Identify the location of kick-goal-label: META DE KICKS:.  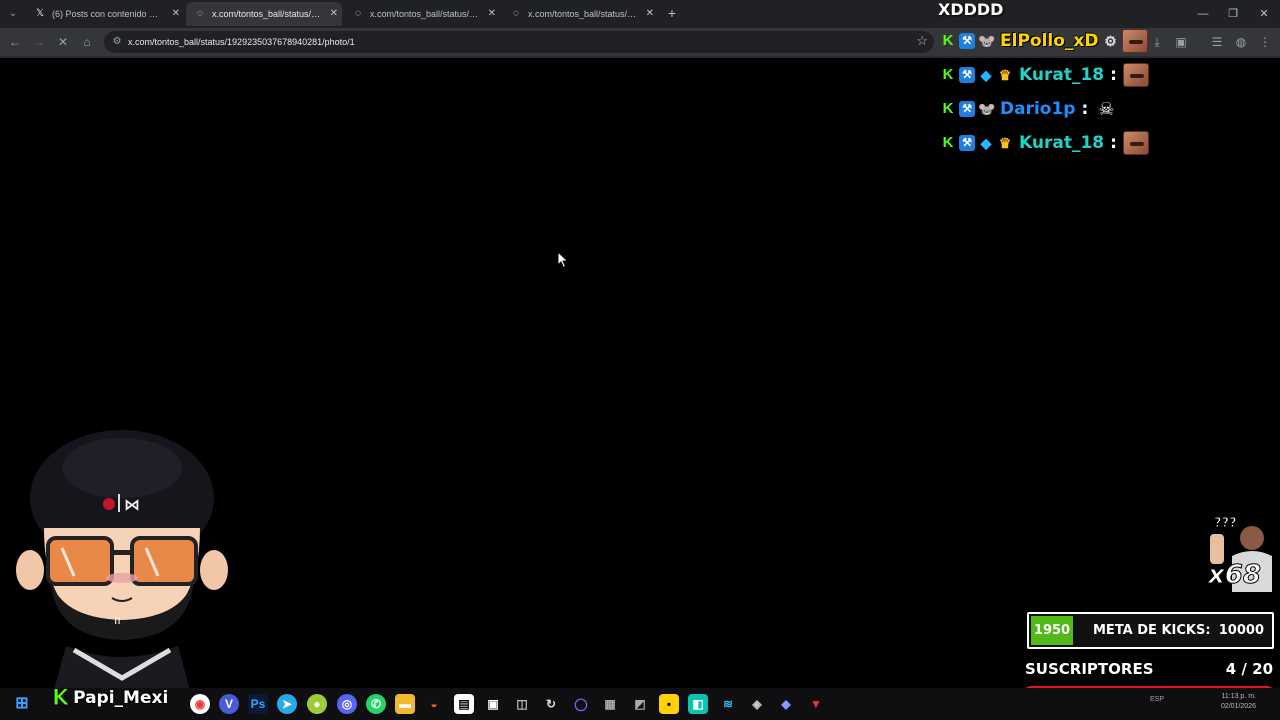
(1152, 630).